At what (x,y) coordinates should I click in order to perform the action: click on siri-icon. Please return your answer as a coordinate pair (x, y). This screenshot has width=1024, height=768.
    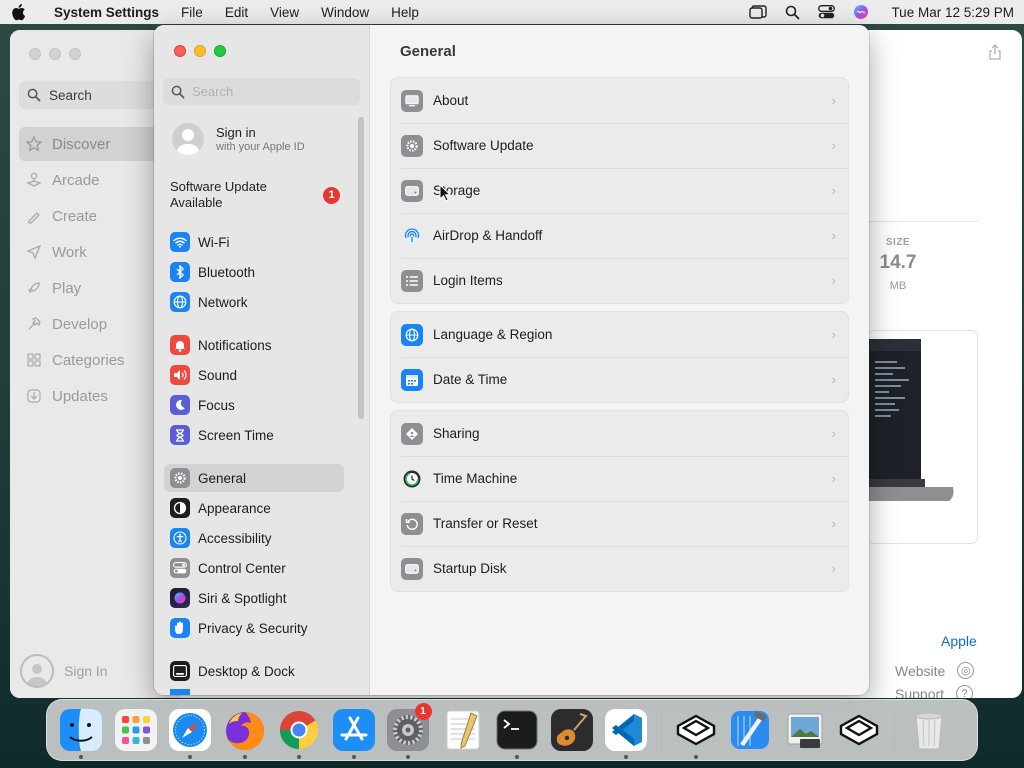
    Looking at the image, I should click on (861, 12).